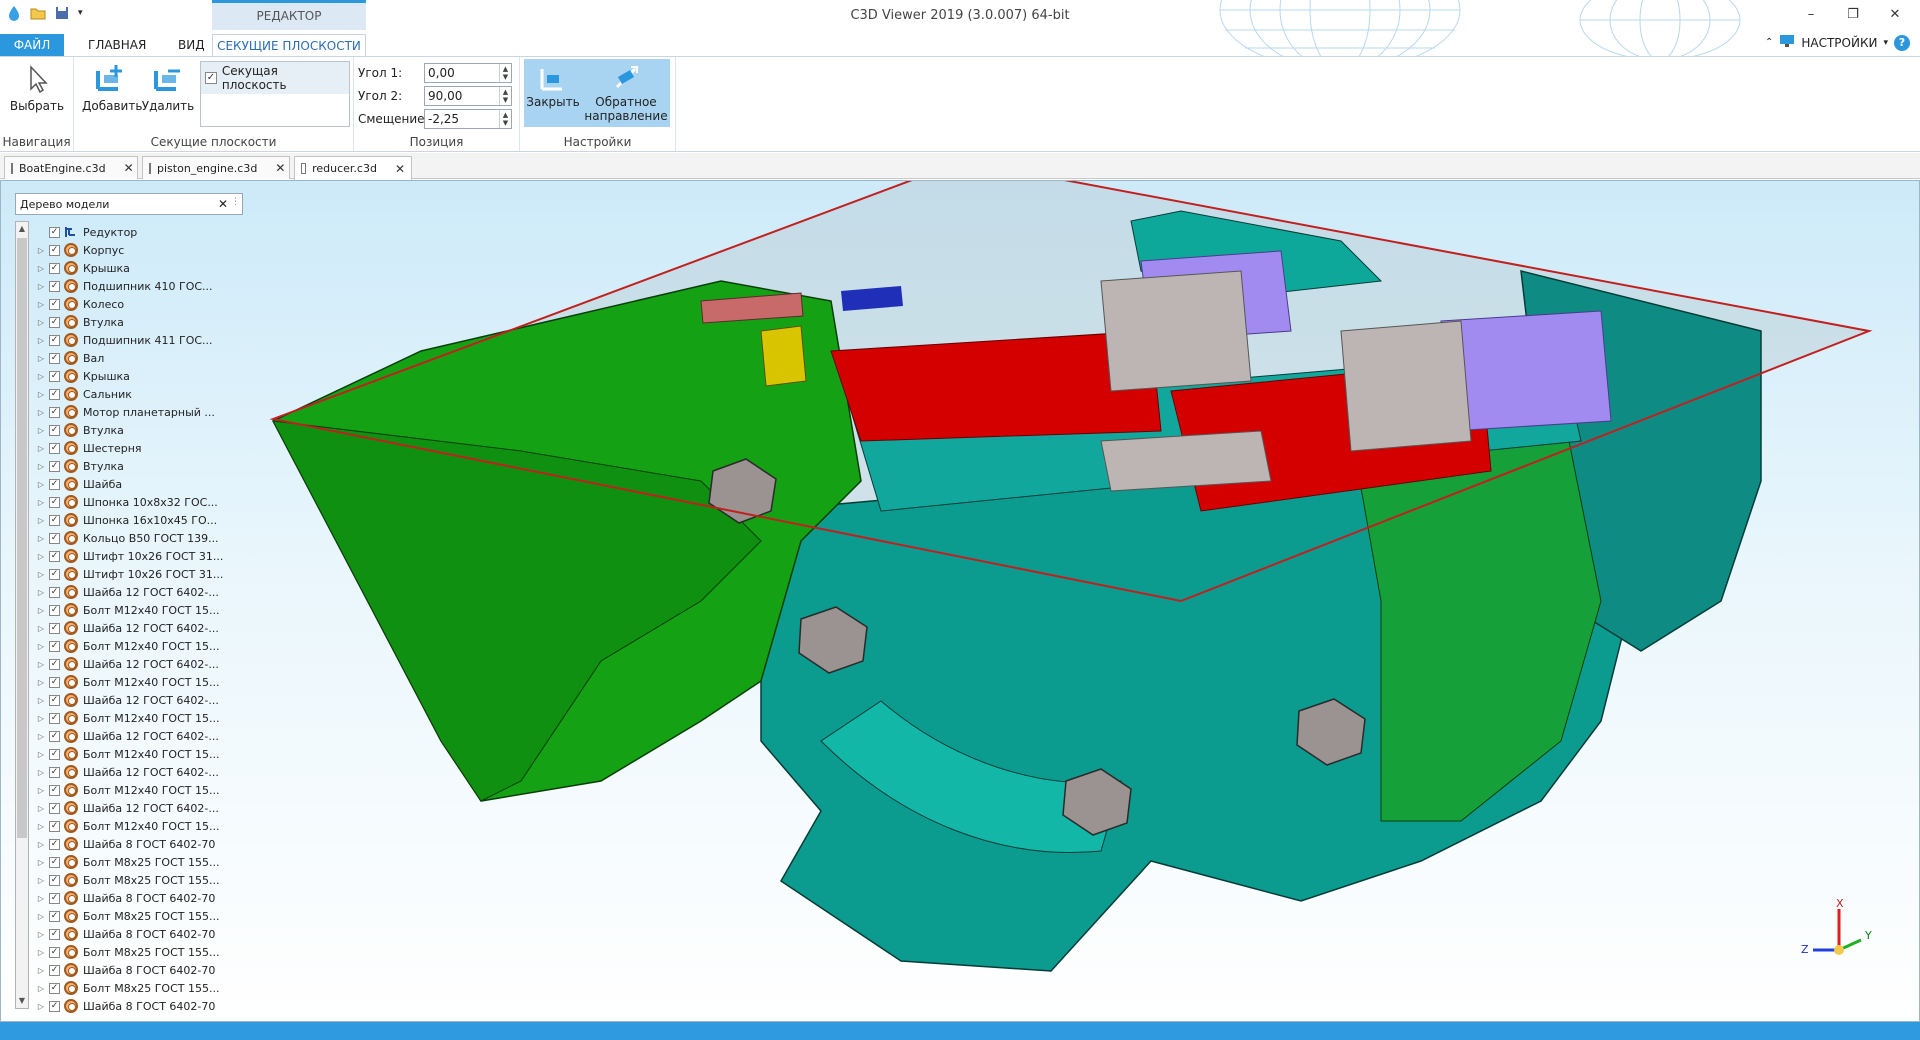  What do you see at coordinates (140, 970) in the screenshot?
I see `tree-item: ▷ ✓ Шайба 8 ГОСТ 6402-70` at bounding box center [140, 970].